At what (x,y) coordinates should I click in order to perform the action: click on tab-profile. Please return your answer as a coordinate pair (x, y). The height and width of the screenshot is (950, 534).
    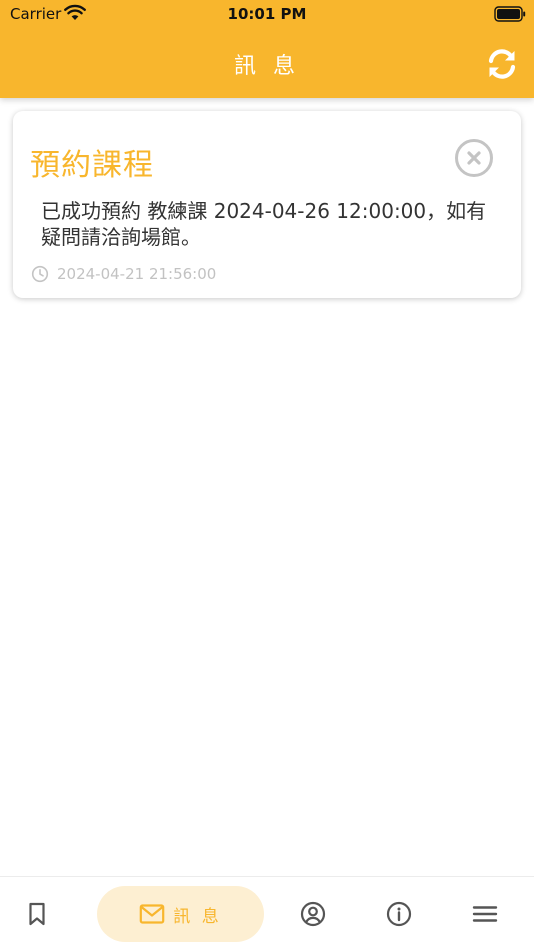
    Looking at the image, I should click on (313, 913).